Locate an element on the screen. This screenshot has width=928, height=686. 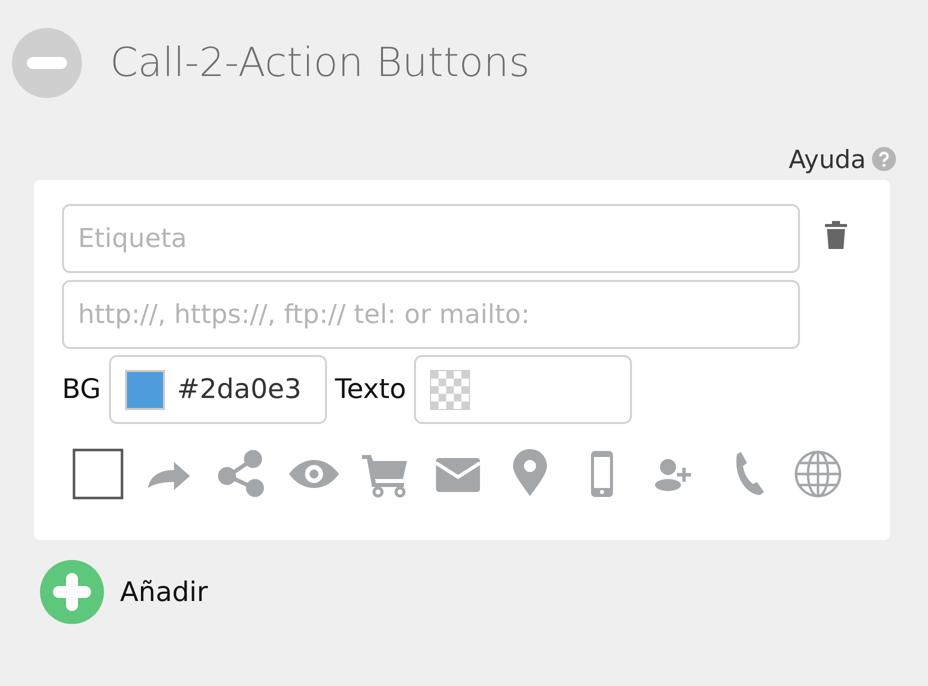
bg-label: BG is located at coordinates (81, 389).